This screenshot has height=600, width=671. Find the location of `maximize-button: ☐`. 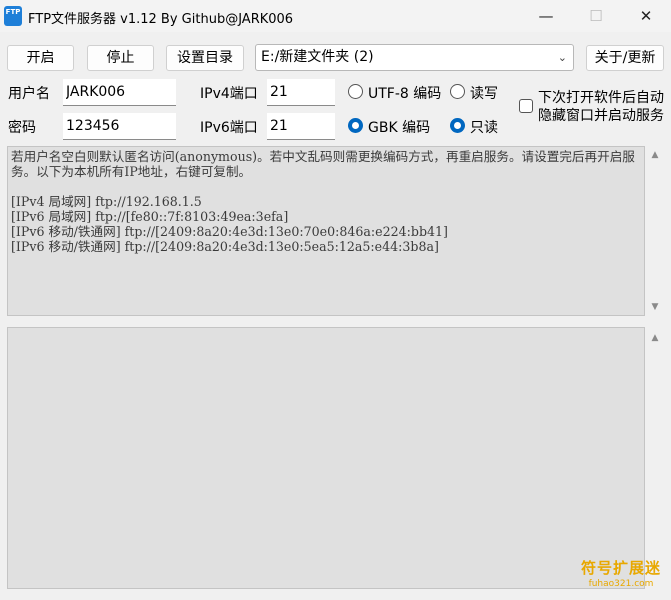

maximize-button: ☐ is located at coordinates (596, 16).